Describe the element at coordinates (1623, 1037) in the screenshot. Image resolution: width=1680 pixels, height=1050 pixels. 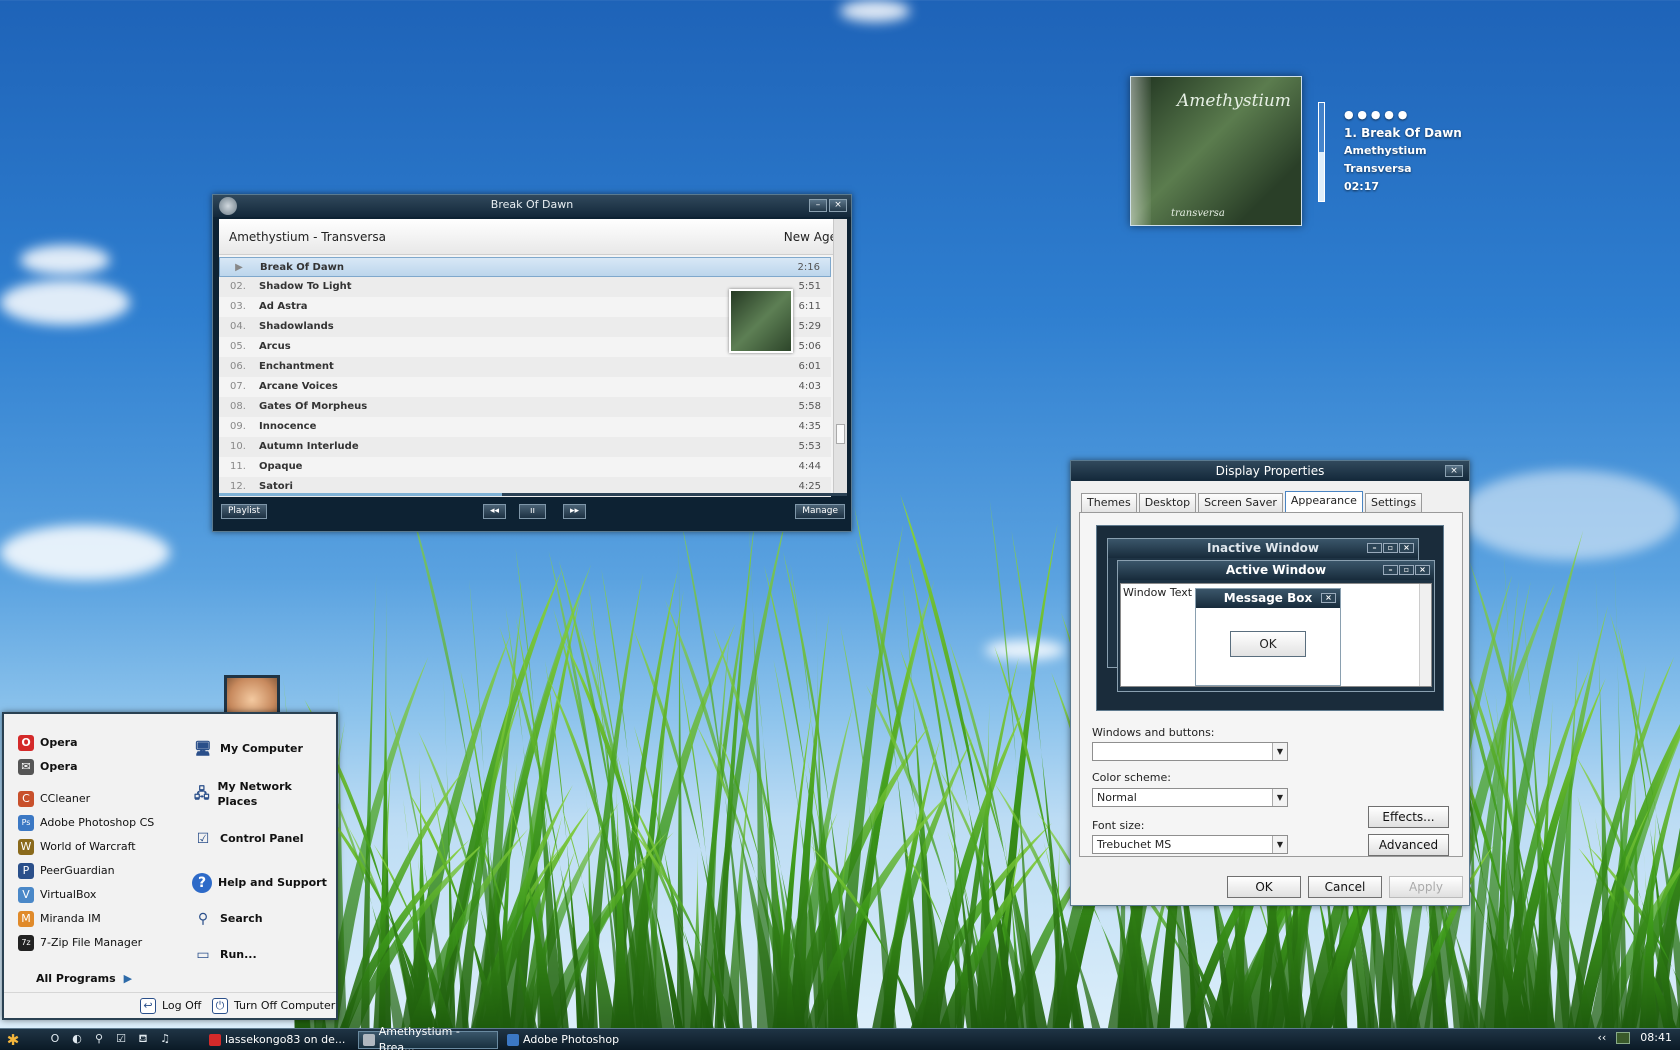
I see `network-tray-icon` at that location.